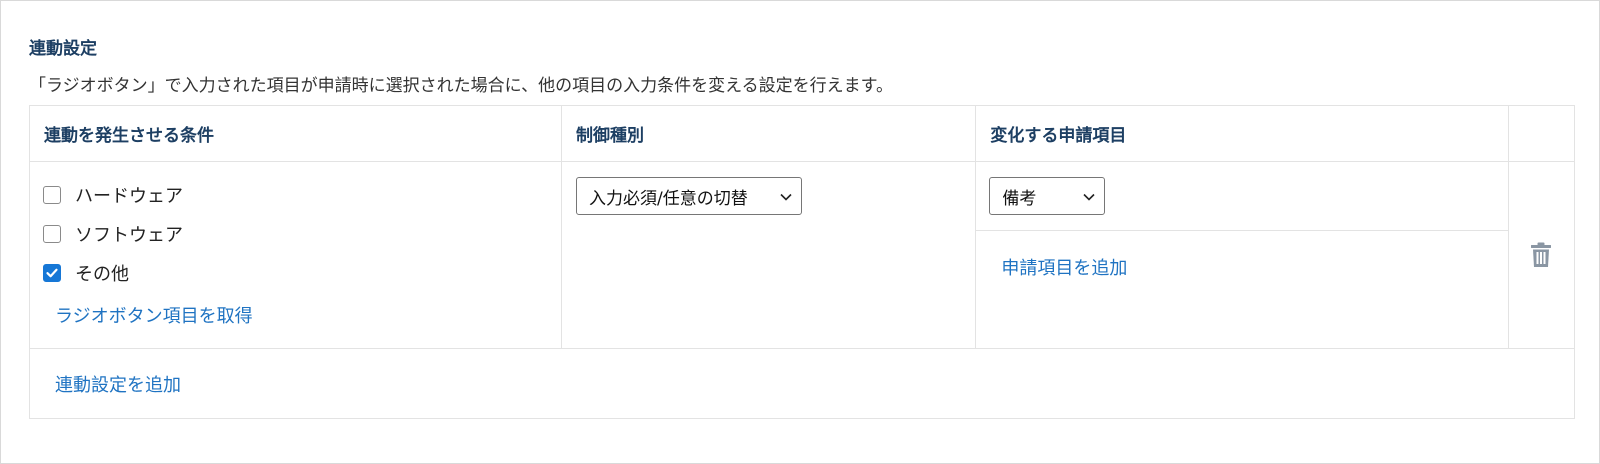 The height and width of the screenshot is (464, 1600). I want to click on delete-cell, so click(1541, 255).